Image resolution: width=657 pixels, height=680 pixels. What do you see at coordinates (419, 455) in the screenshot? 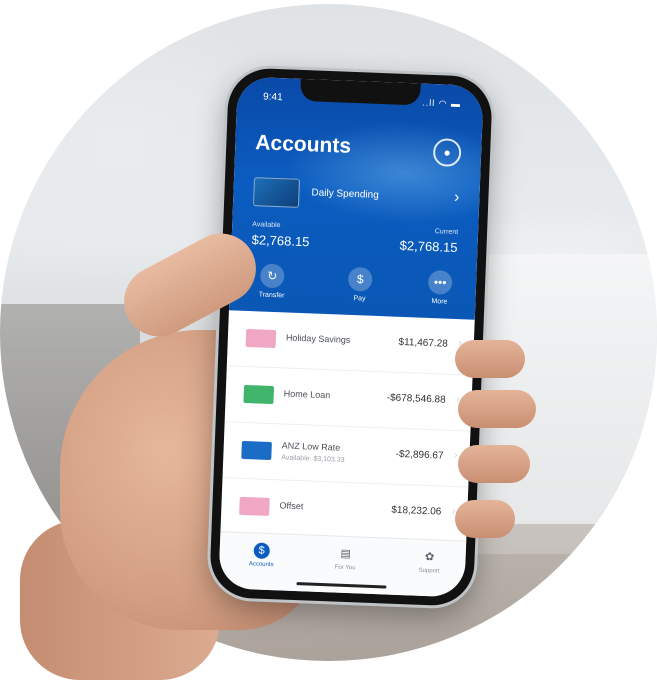
I see `account-amount: -$2,896.67` at bounding box center [419, 455].